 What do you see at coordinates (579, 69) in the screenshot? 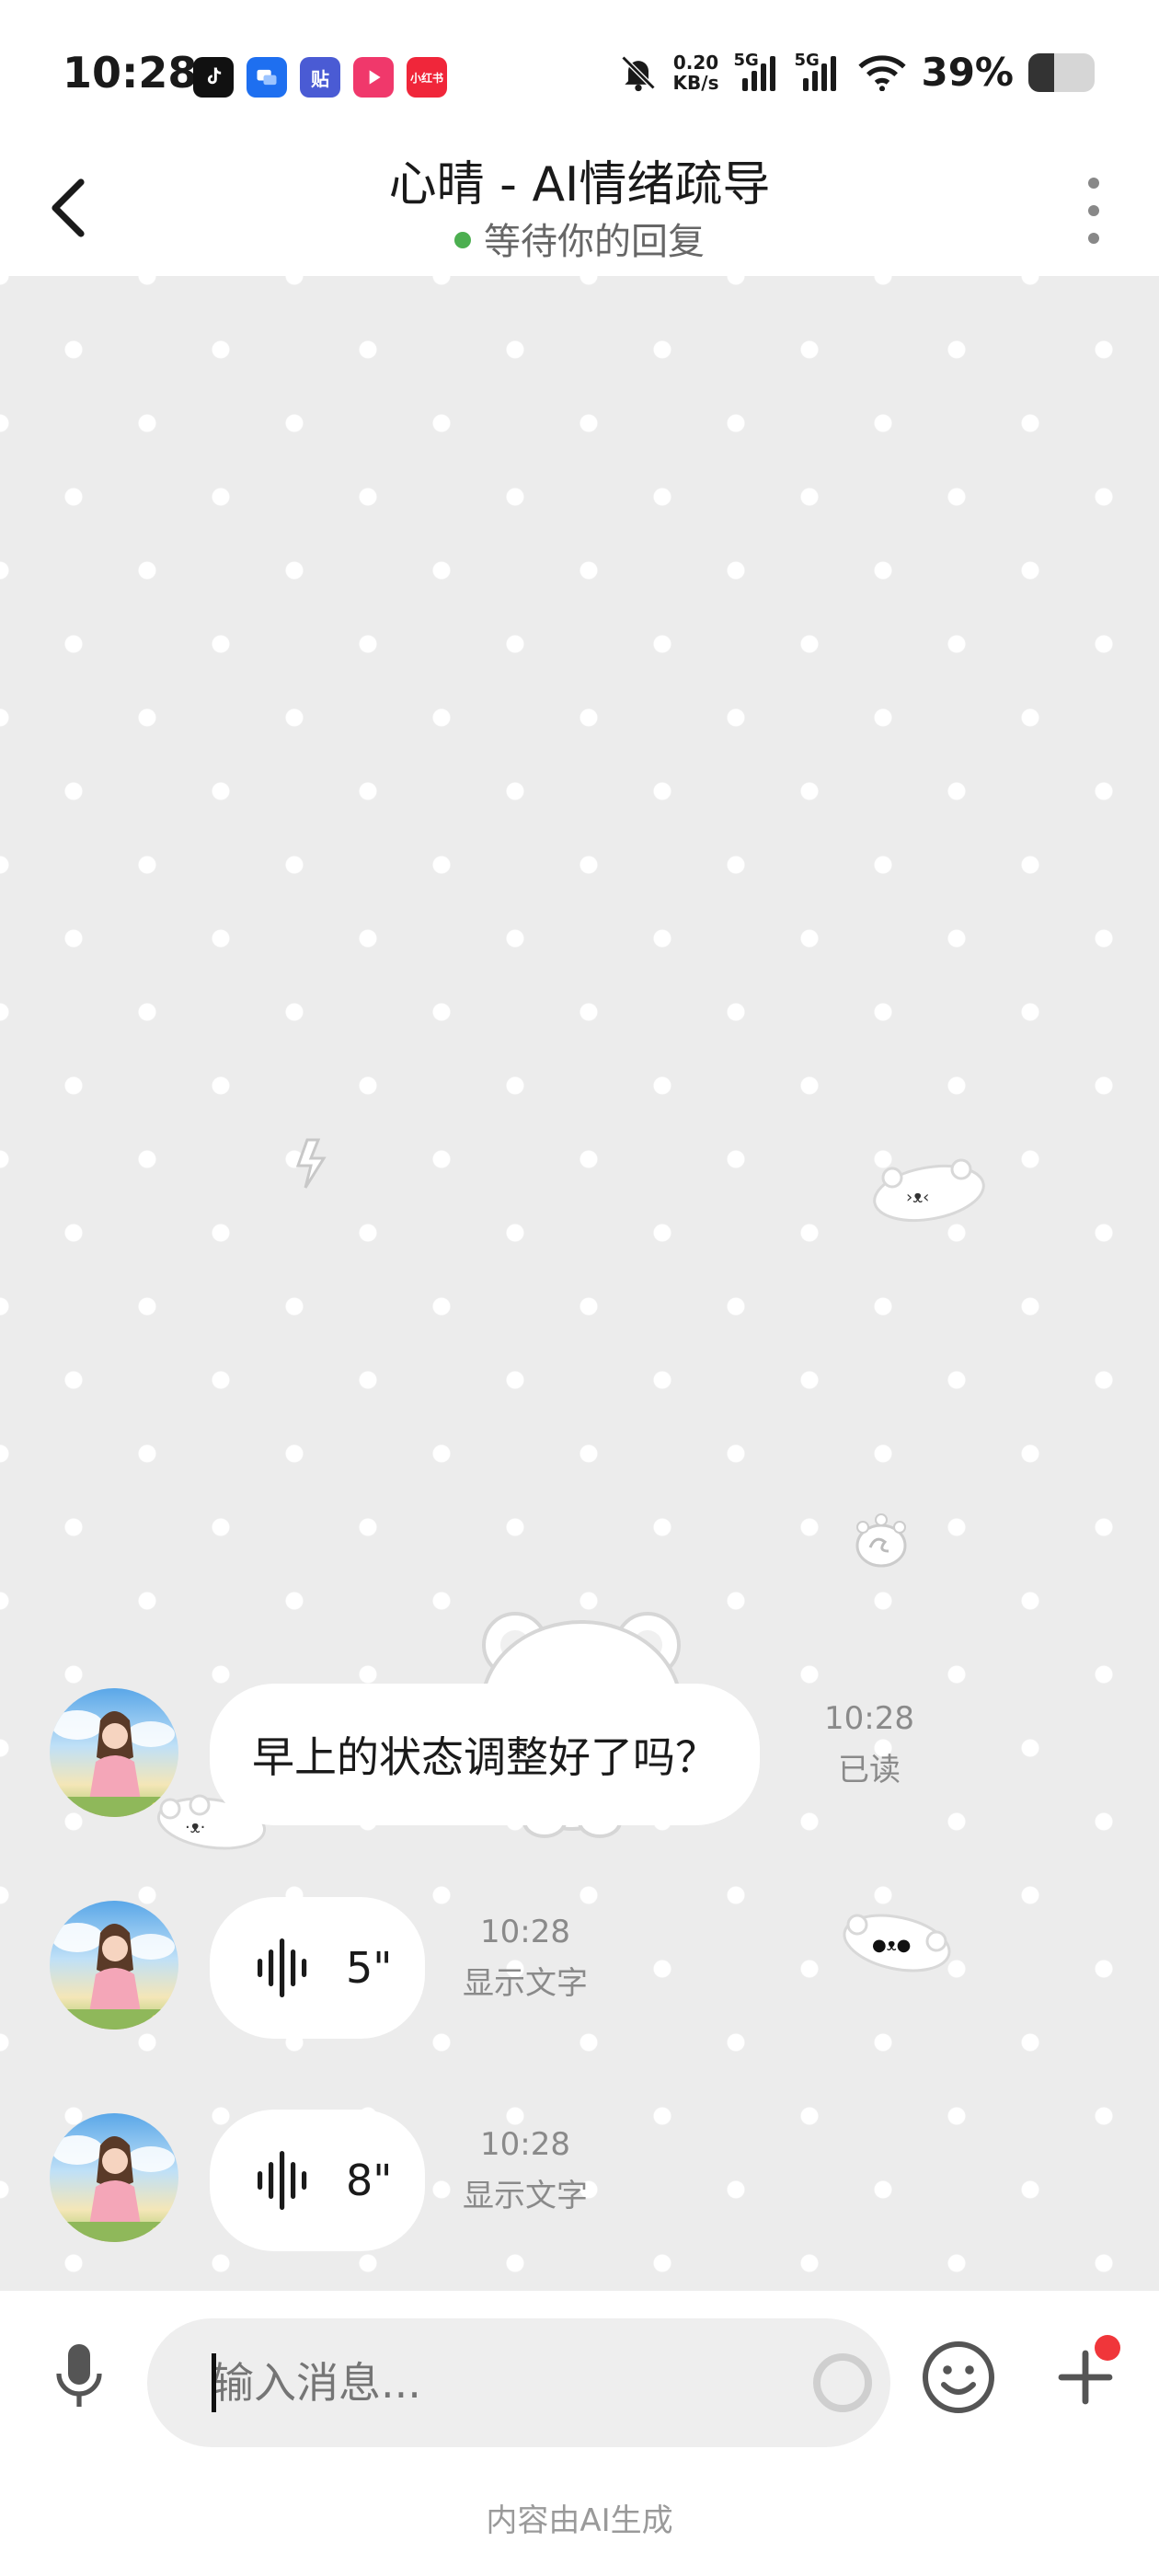
I see `status-bar: 10:28 贴 小红书 0.20 KB/s 5G 5G 39%` at bounding box center [579, 69].